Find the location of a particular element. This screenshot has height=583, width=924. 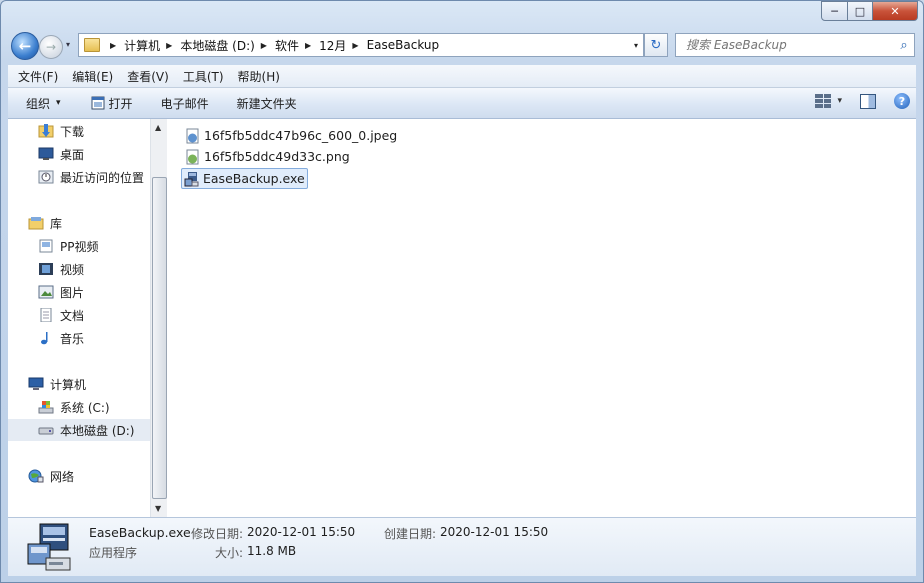

video-library-icon is located at coordinates (46, 269).